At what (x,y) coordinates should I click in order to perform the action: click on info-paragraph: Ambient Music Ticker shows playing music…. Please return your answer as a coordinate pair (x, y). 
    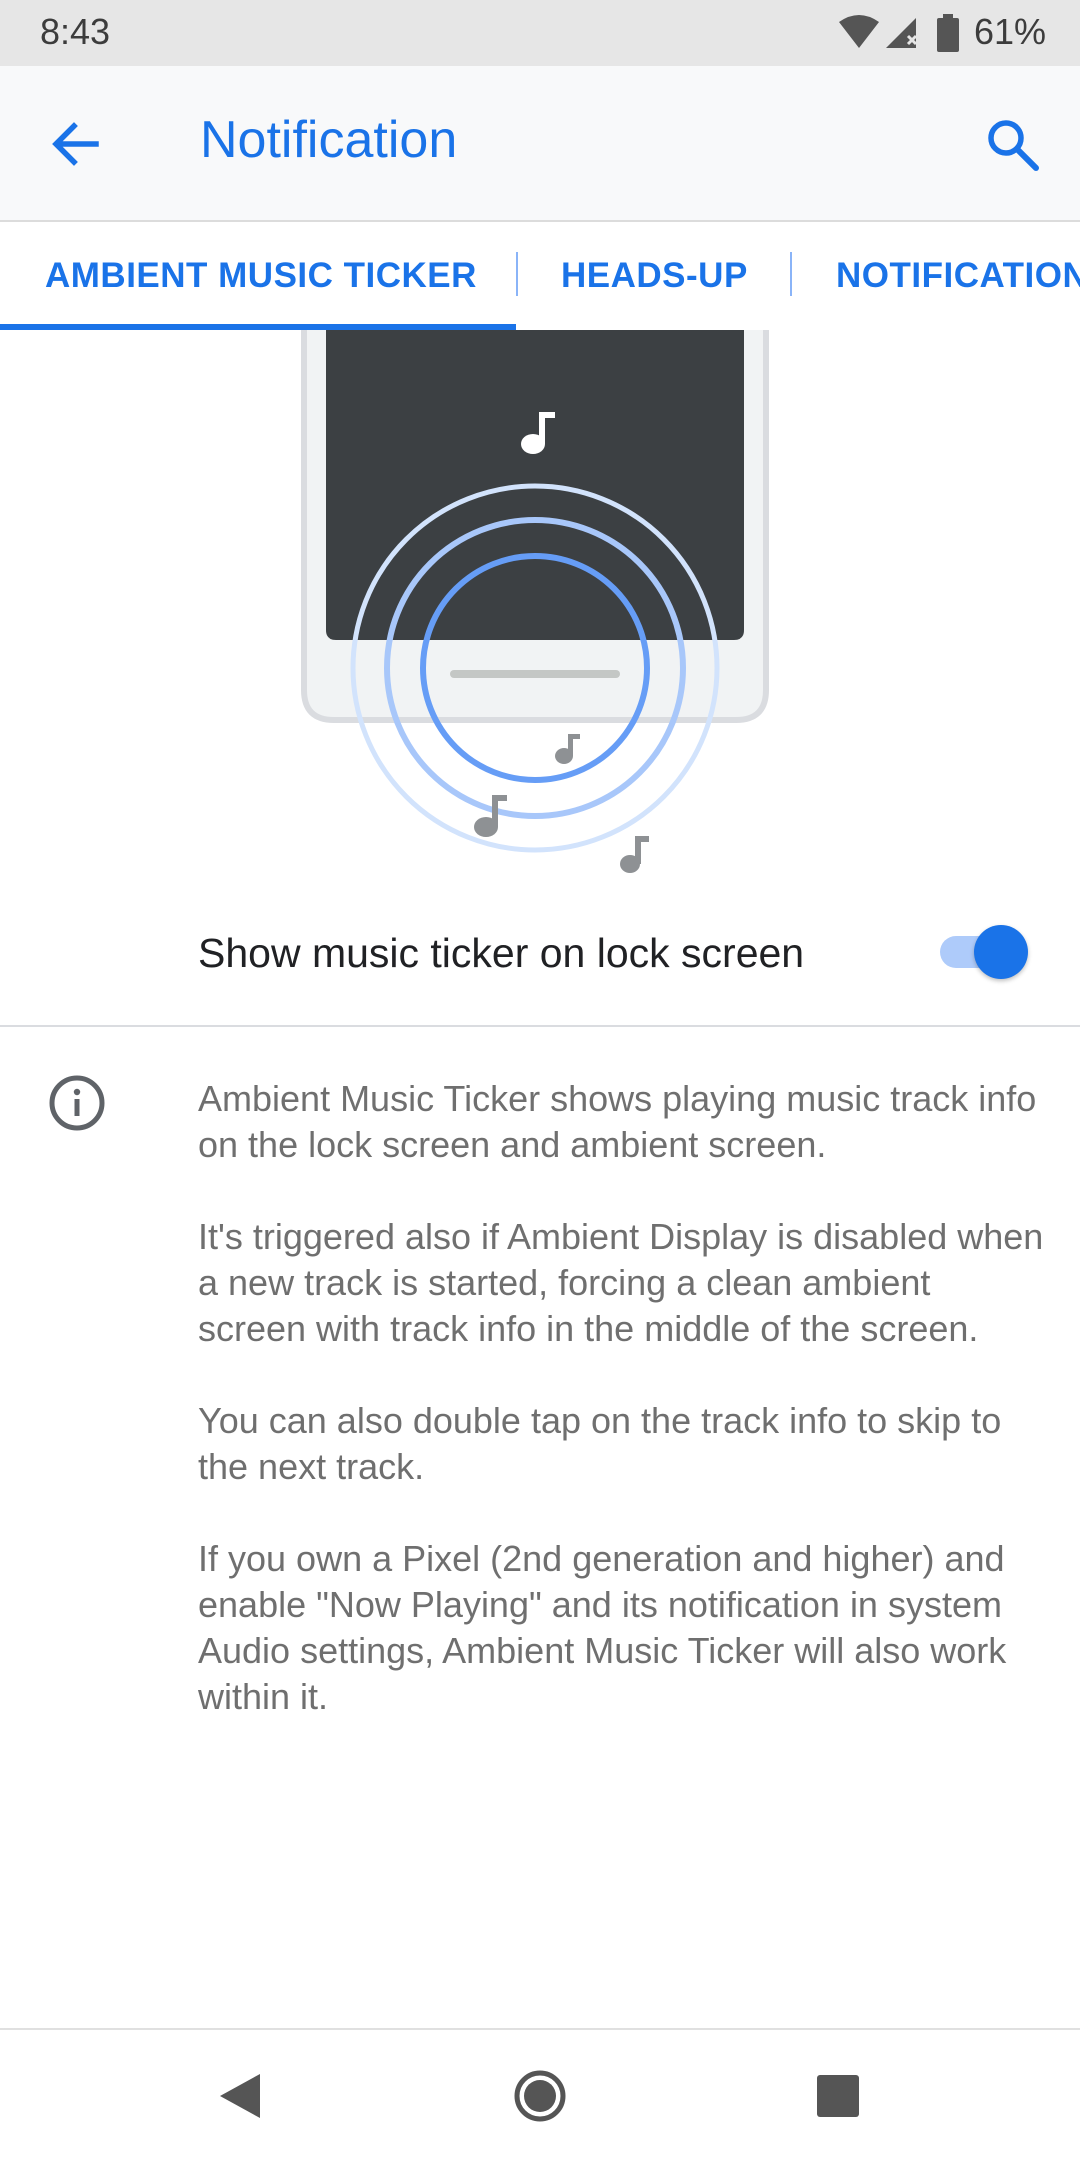
    Looking at the image, I should click on (617, 1121).